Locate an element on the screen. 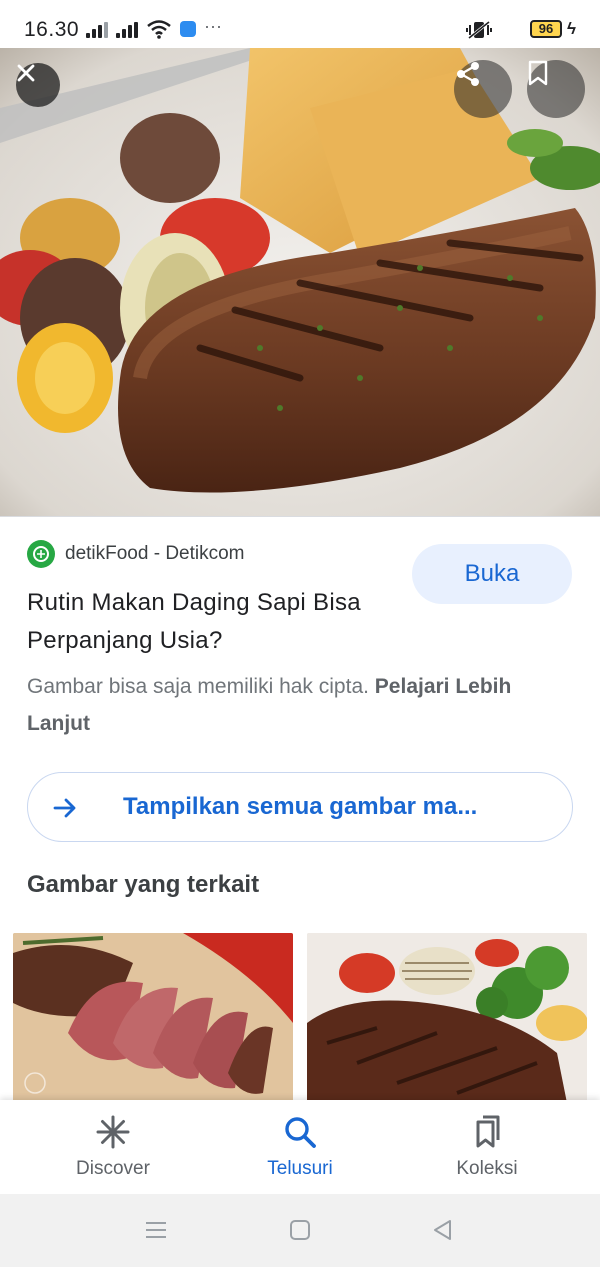  status-time: 16.30 is located at coordinates (52, 29).